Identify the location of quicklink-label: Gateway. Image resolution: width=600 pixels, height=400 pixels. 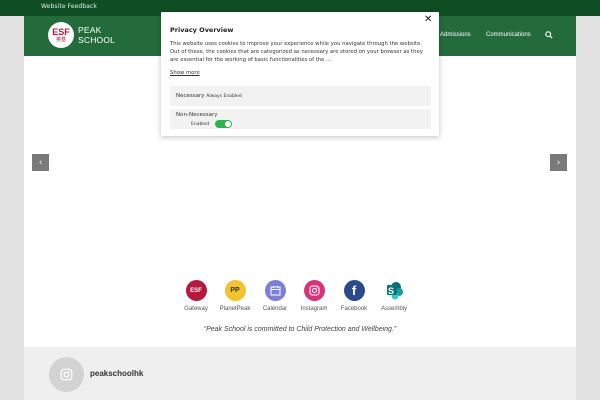
(196, 309).